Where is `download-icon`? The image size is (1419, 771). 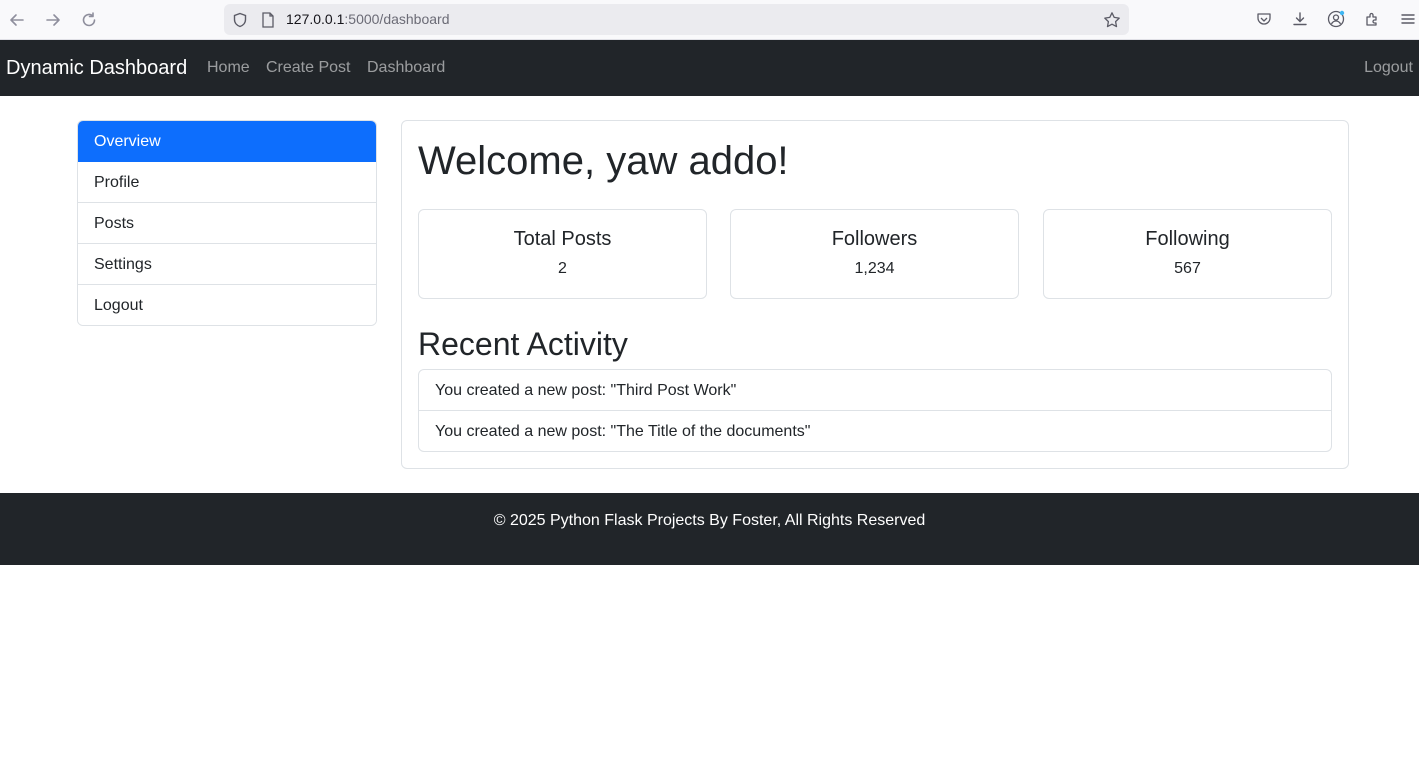 download-icon is located at coordinates (1300, 19).